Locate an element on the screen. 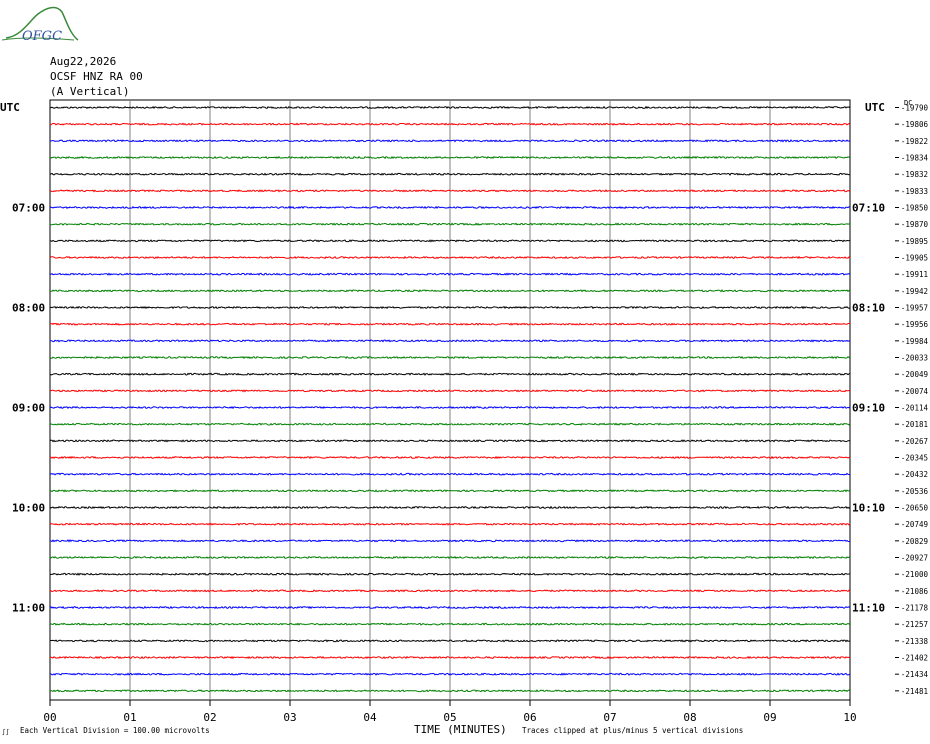  utc-label-left: UTC is located at coordinates (10, 107).